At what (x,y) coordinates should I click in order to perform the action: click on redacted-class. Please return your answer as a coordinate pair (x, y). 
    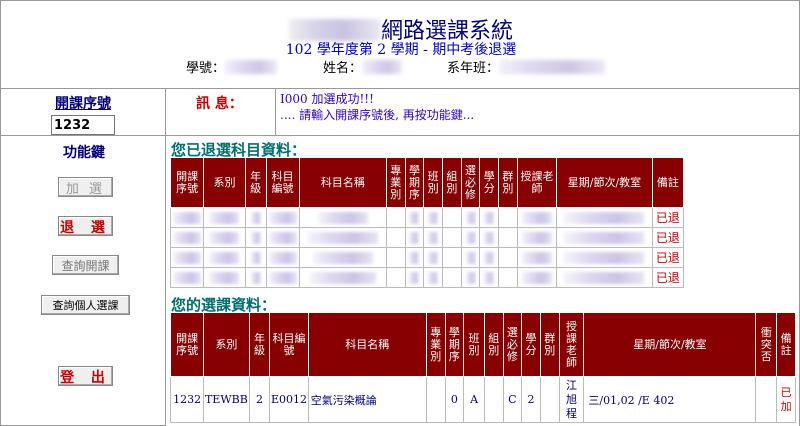
    Looking at the image, I should click on (552, 67).